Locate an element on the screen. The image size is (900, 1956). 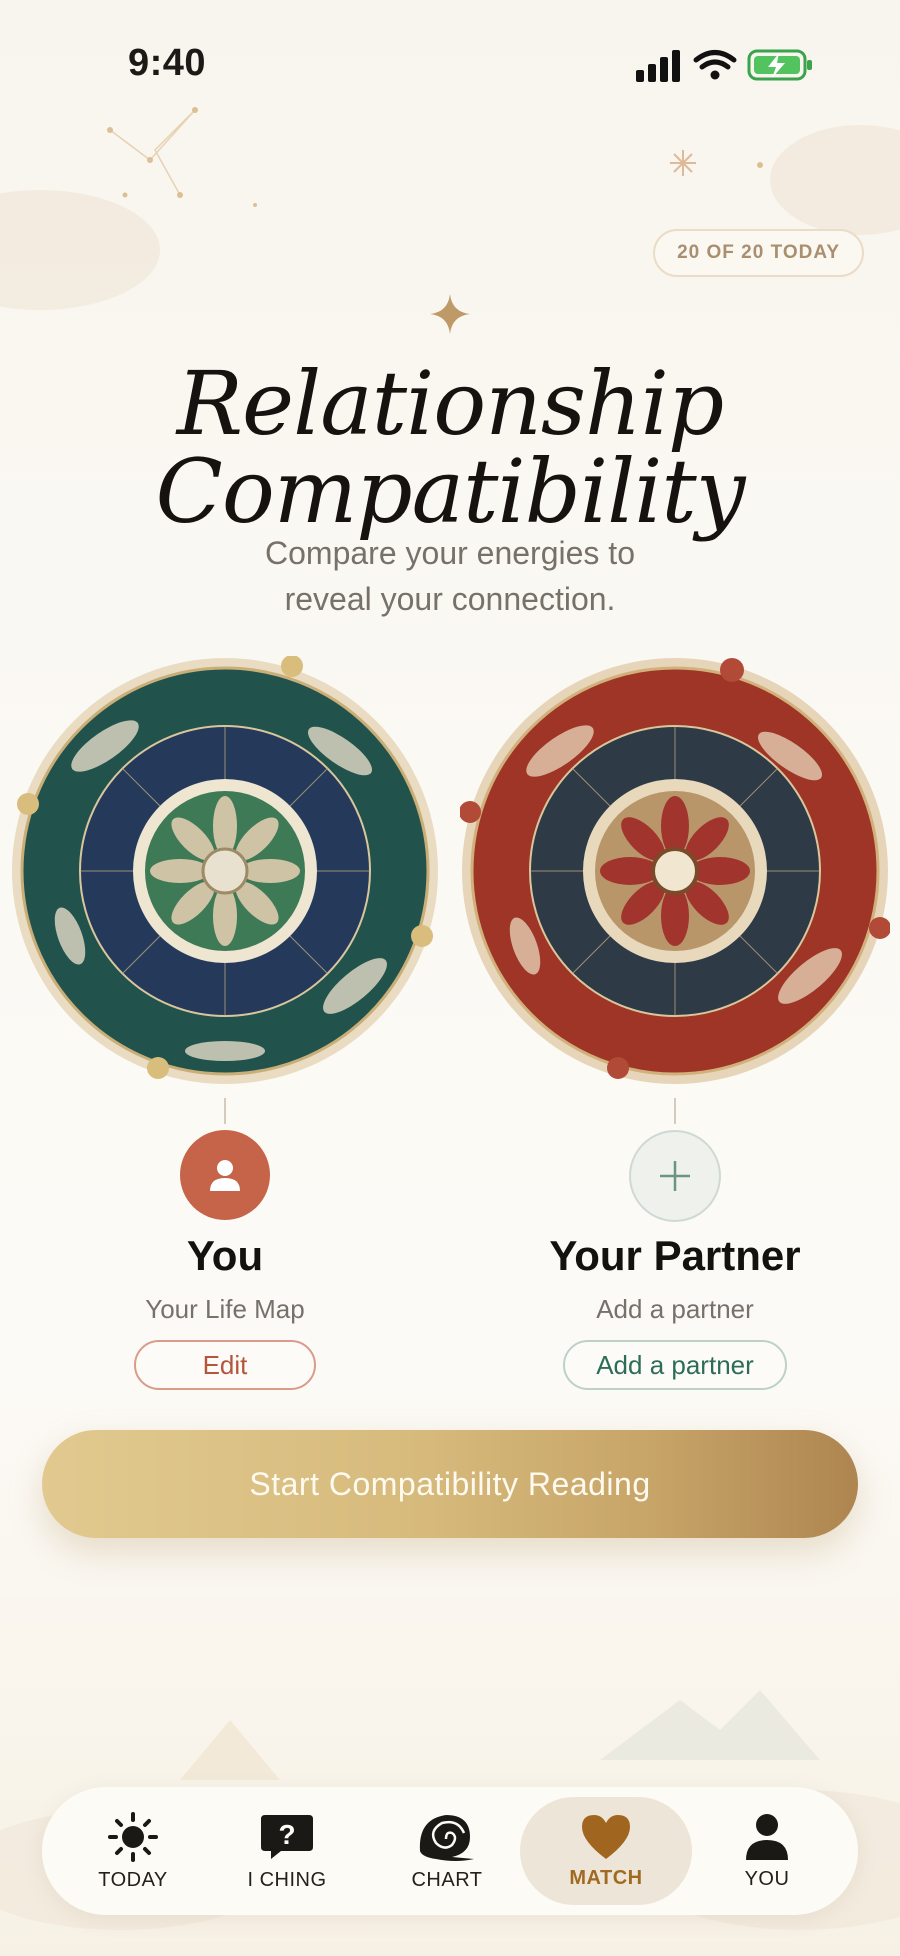
tab-chart: CHART is located at coordinates (447, 1851).